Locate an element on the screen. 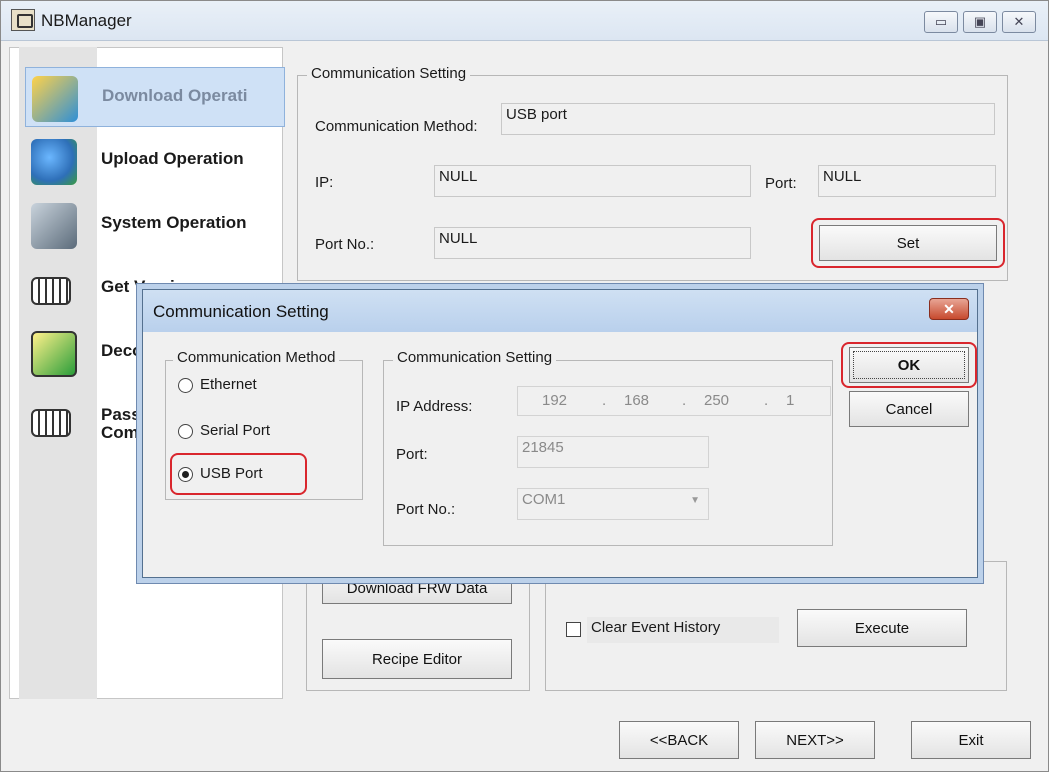 Image resolution: width=1049 pixels, height=772 pixels. serial-port-radio is located at coordinates (185, 431).